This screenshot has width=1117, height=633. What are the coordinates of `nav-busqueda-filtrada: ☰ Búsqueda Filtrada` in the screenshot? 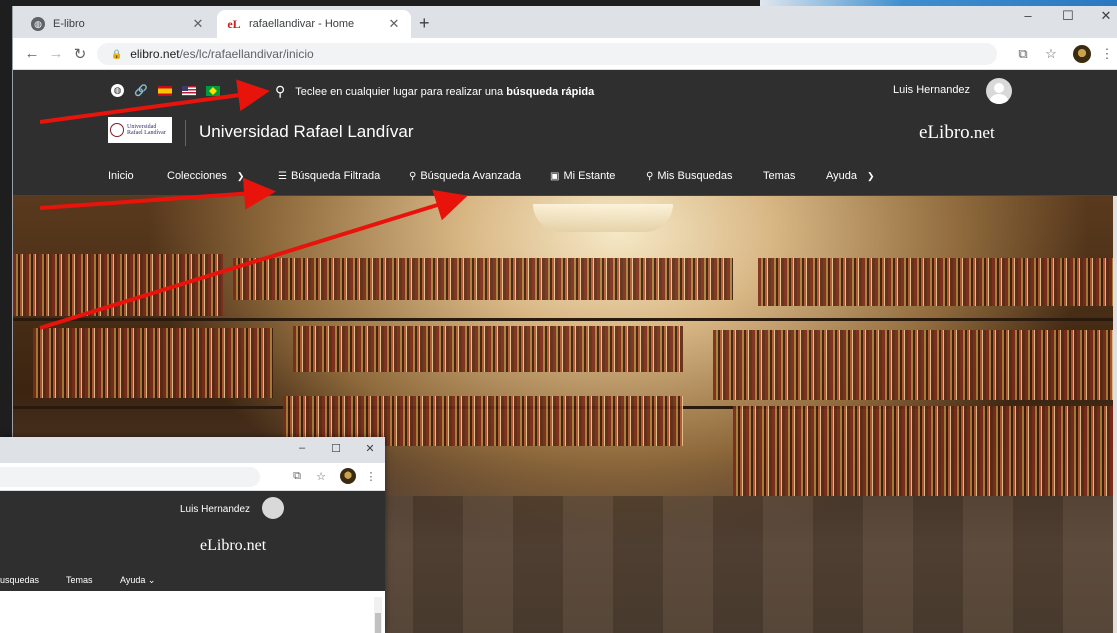 It's located at (329, 176).